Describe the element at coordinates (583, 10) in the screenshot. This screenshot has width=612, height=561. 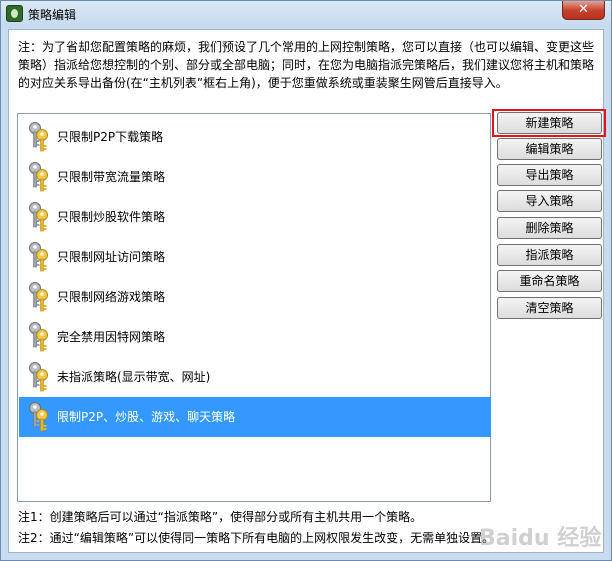
I see `close-button: ✕` at that location.